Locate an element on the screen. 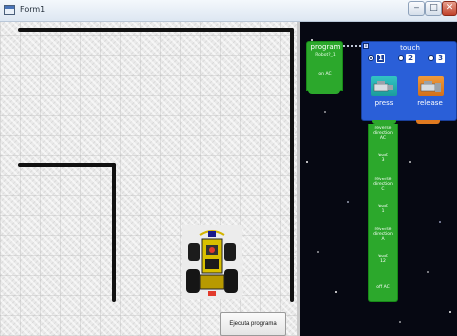  robot-image is located at coordinates (212, 262).